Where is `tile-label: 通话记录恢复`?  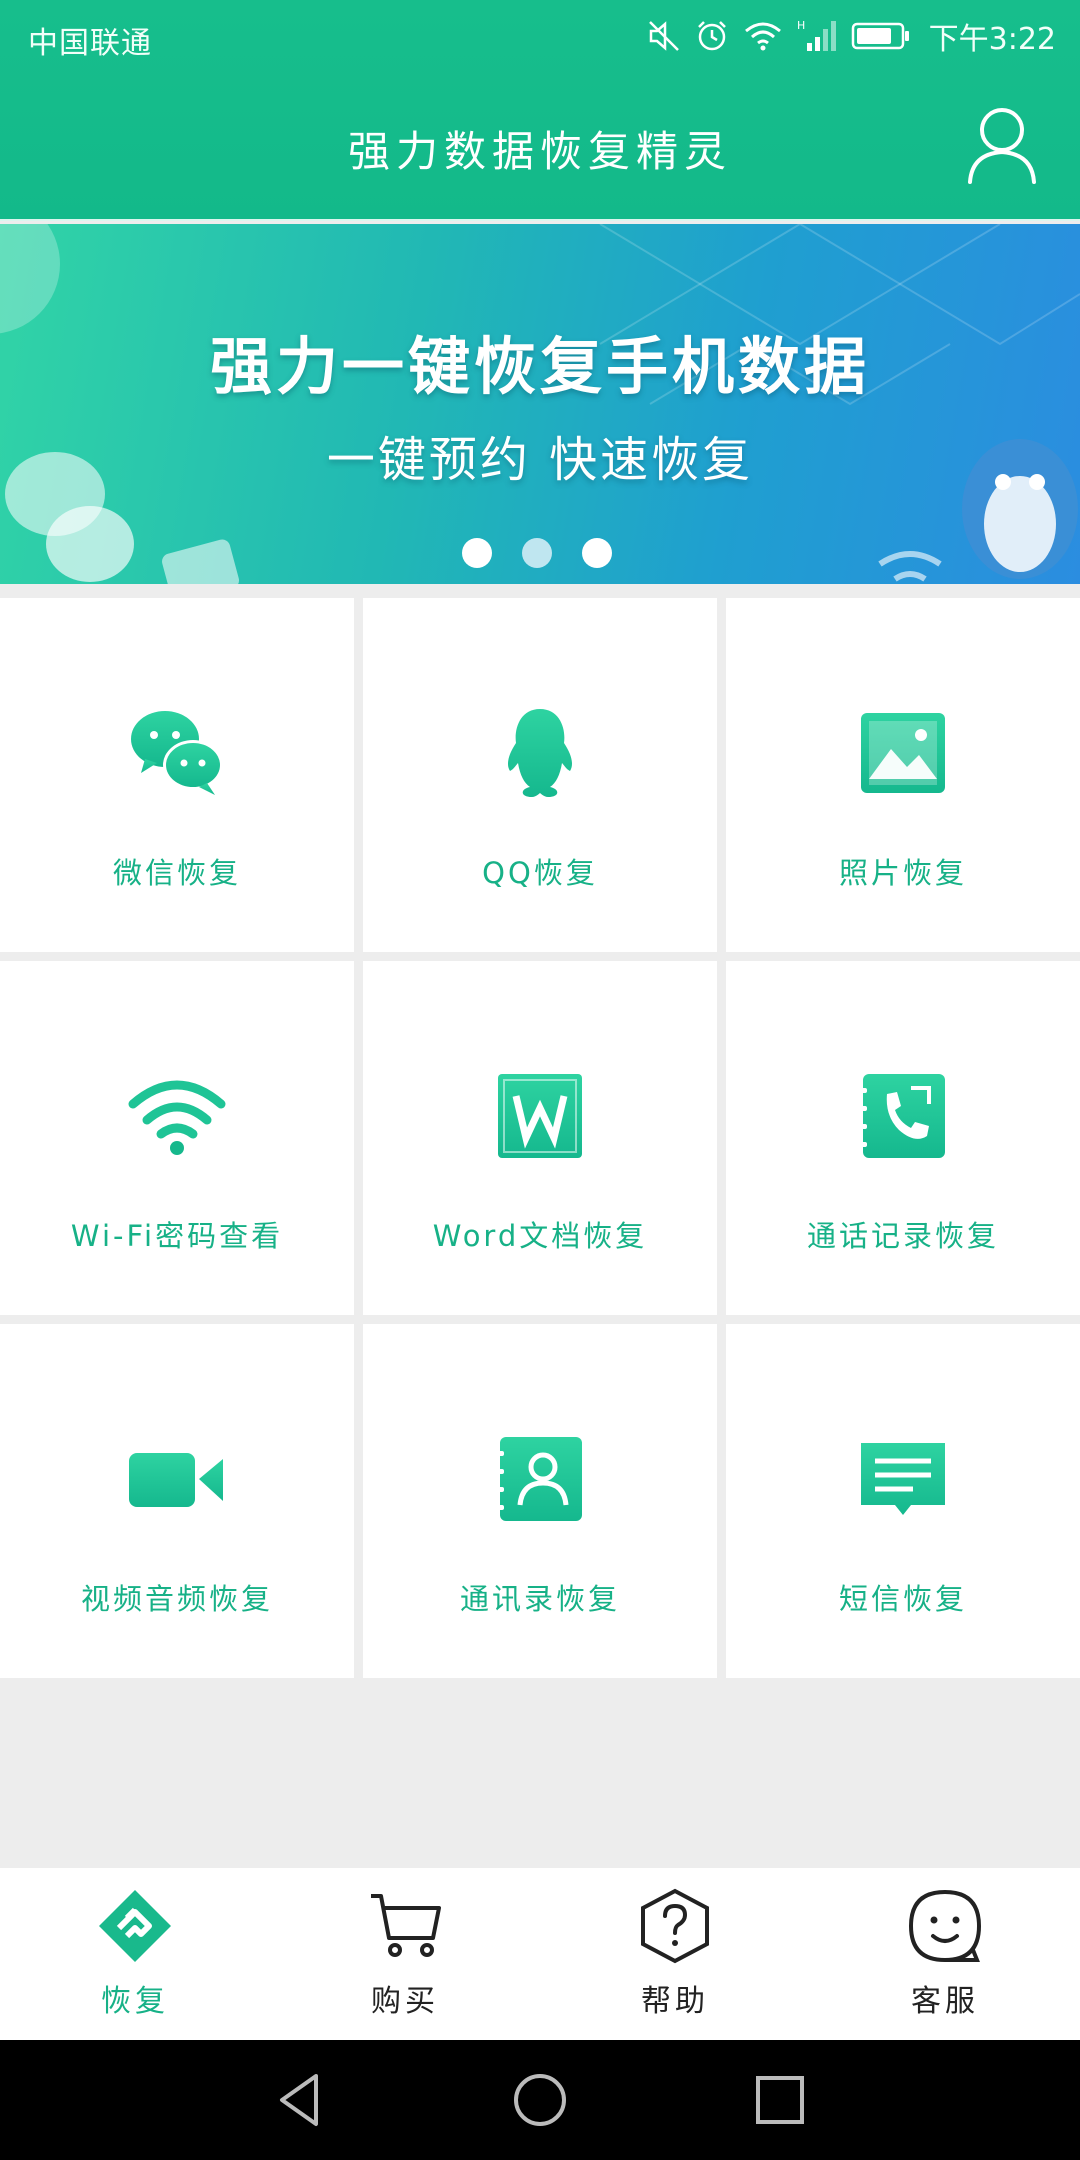 tile-label: 通话记录恢复 is located at coordinates (902, 1236).